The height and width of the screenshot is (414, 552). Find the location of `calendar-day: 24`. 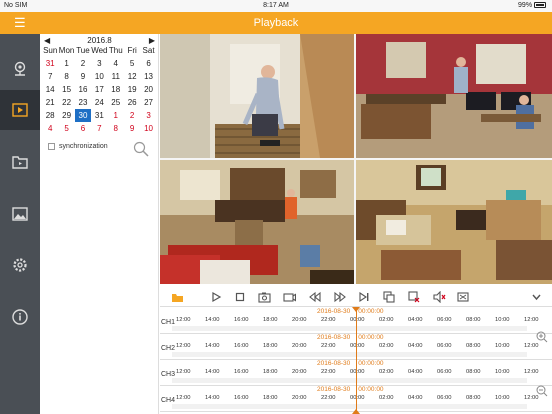

calendar-day: 24 is located at coordinates (99, 102).